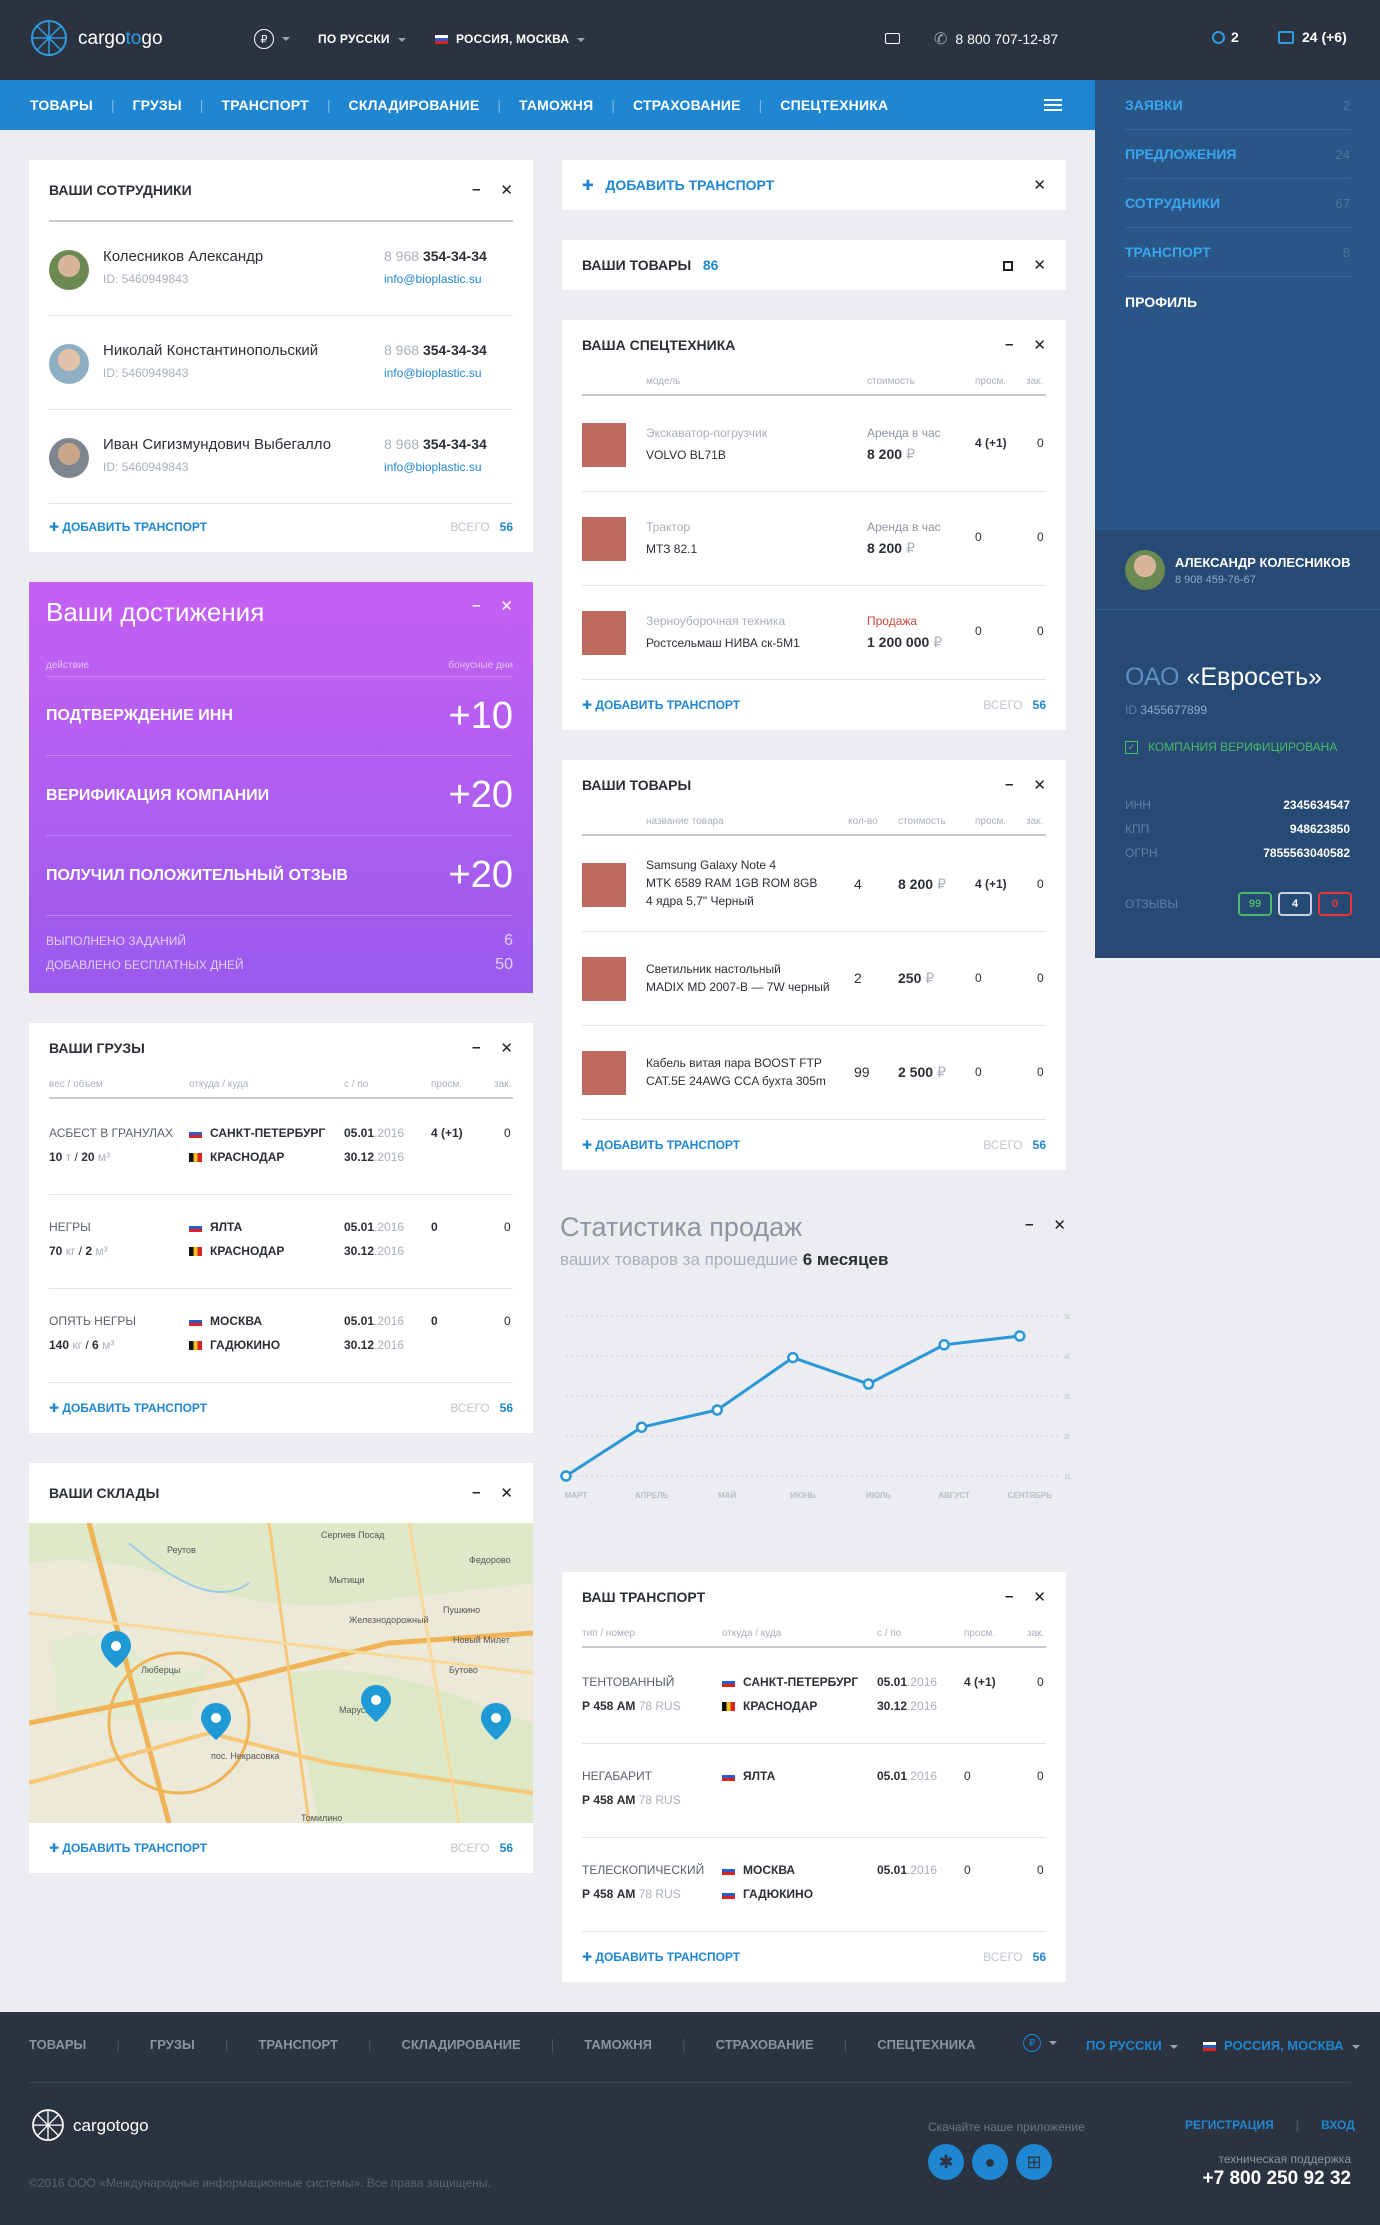 The width and height of the screenshot is (1380, 2225). Describe the element at coordinates (641, 1427) in the screenshot. I see `data-point` at that location.